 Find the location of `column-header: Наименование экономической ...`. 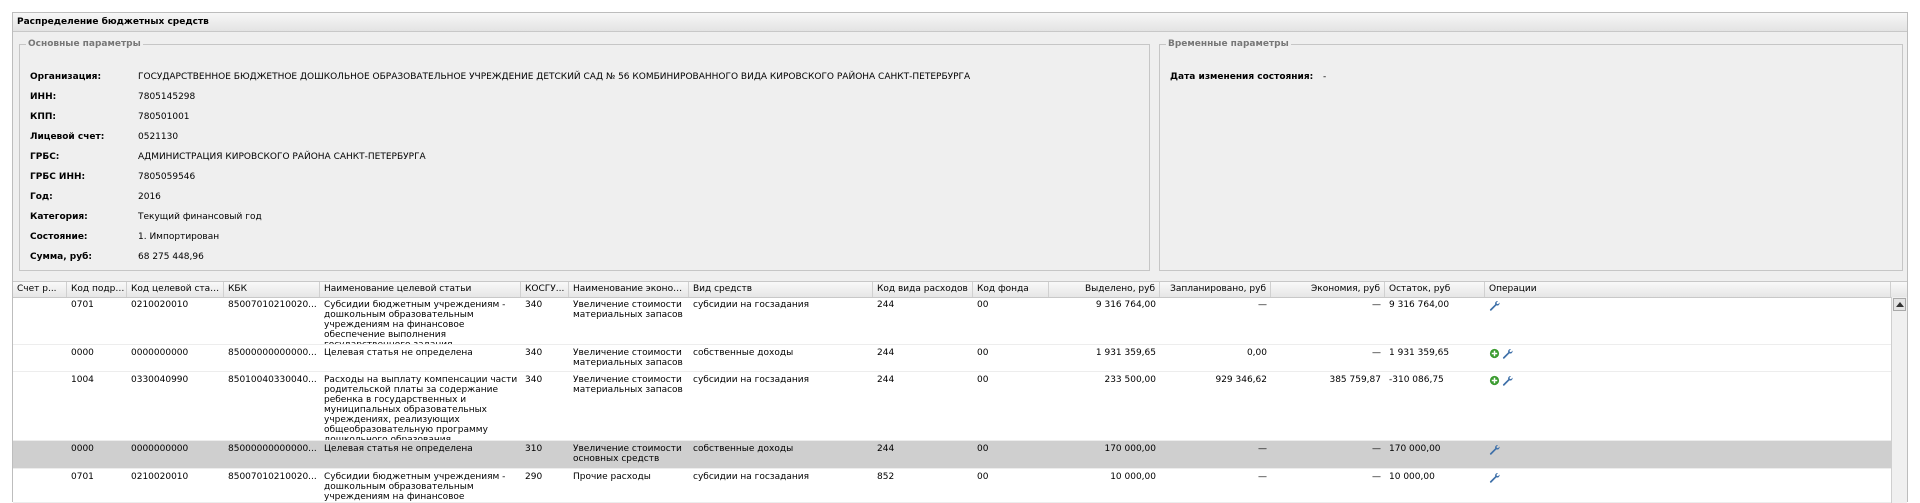

column-header: Наименование экономической ... is located at coordinates (629, 289).